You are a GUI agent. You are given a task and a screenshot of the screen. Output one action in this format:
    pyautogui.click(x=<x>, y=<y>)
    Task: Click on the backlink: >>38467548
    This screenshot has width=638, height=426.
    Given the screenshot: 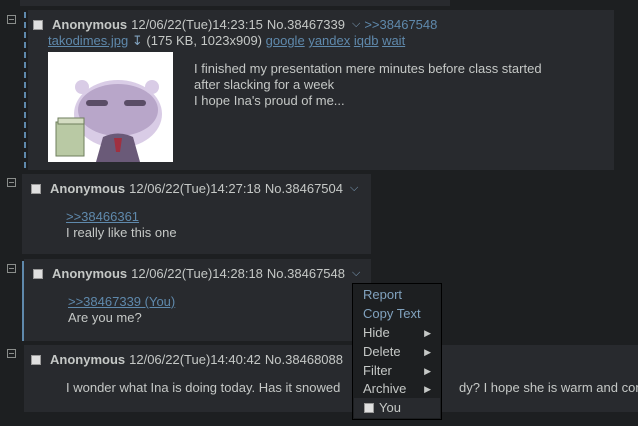 What is the action you would take?
    pyautogui.click(x=400, y=24)
    